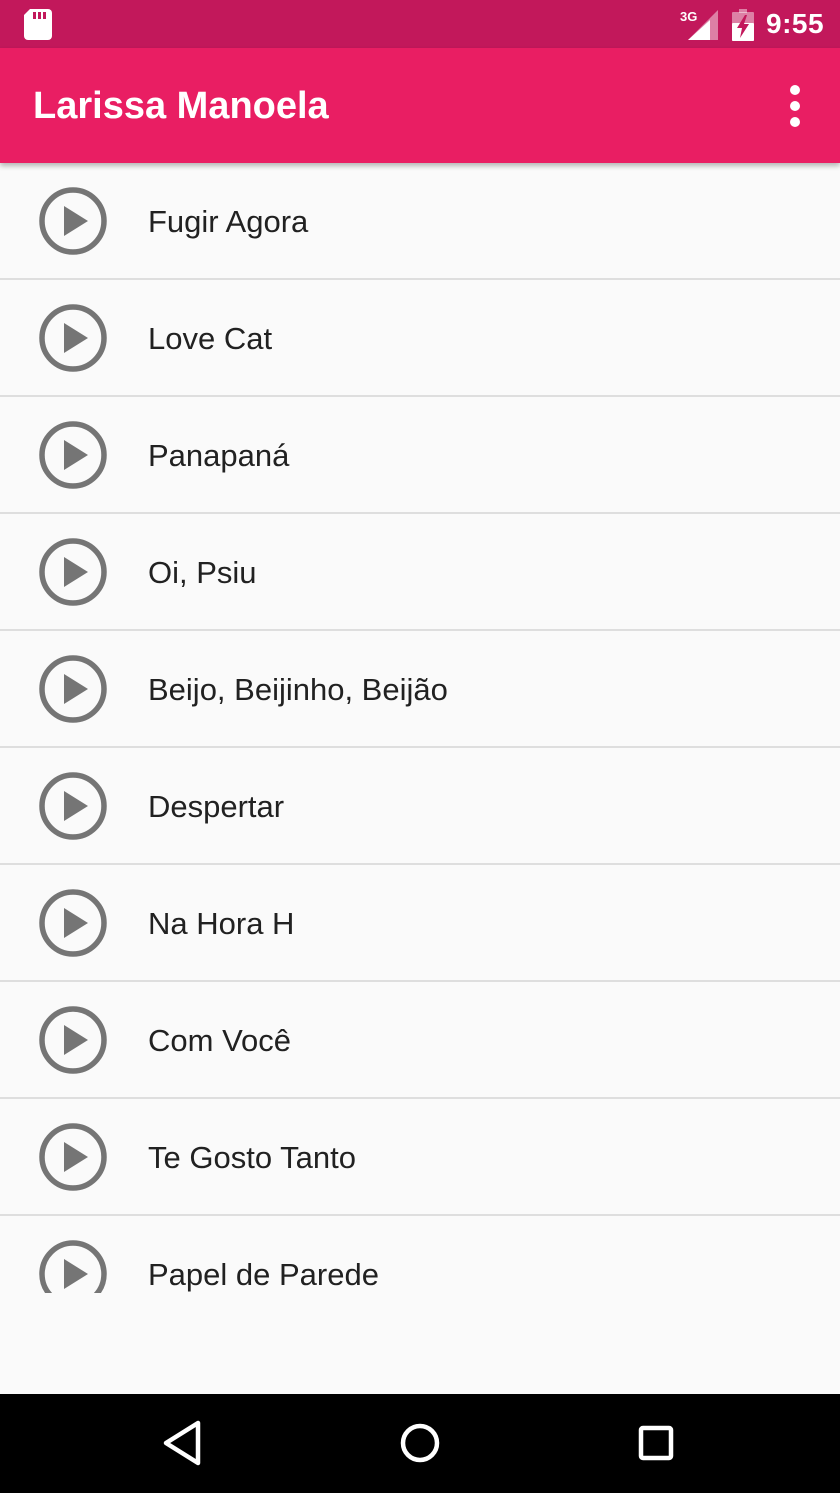  Describe the element at coordinates (420, 105) in the screenshot. I see `app-toolbar: Larissa Manoela` at that location.